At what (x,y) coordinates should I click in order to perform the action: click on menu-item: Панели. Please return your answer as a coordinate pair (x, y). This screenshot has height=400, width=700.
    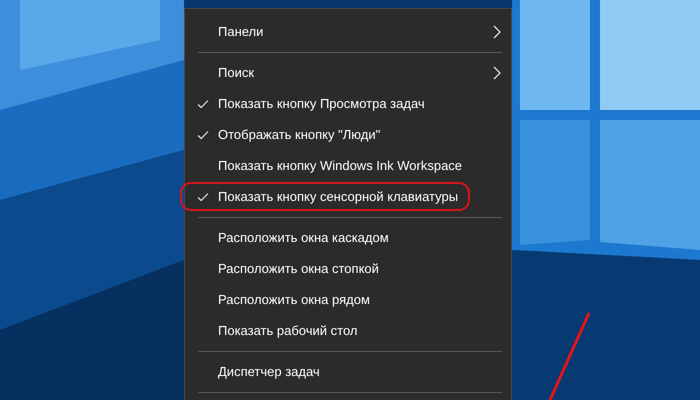
    Looking at the image, I should click on (348, 31).